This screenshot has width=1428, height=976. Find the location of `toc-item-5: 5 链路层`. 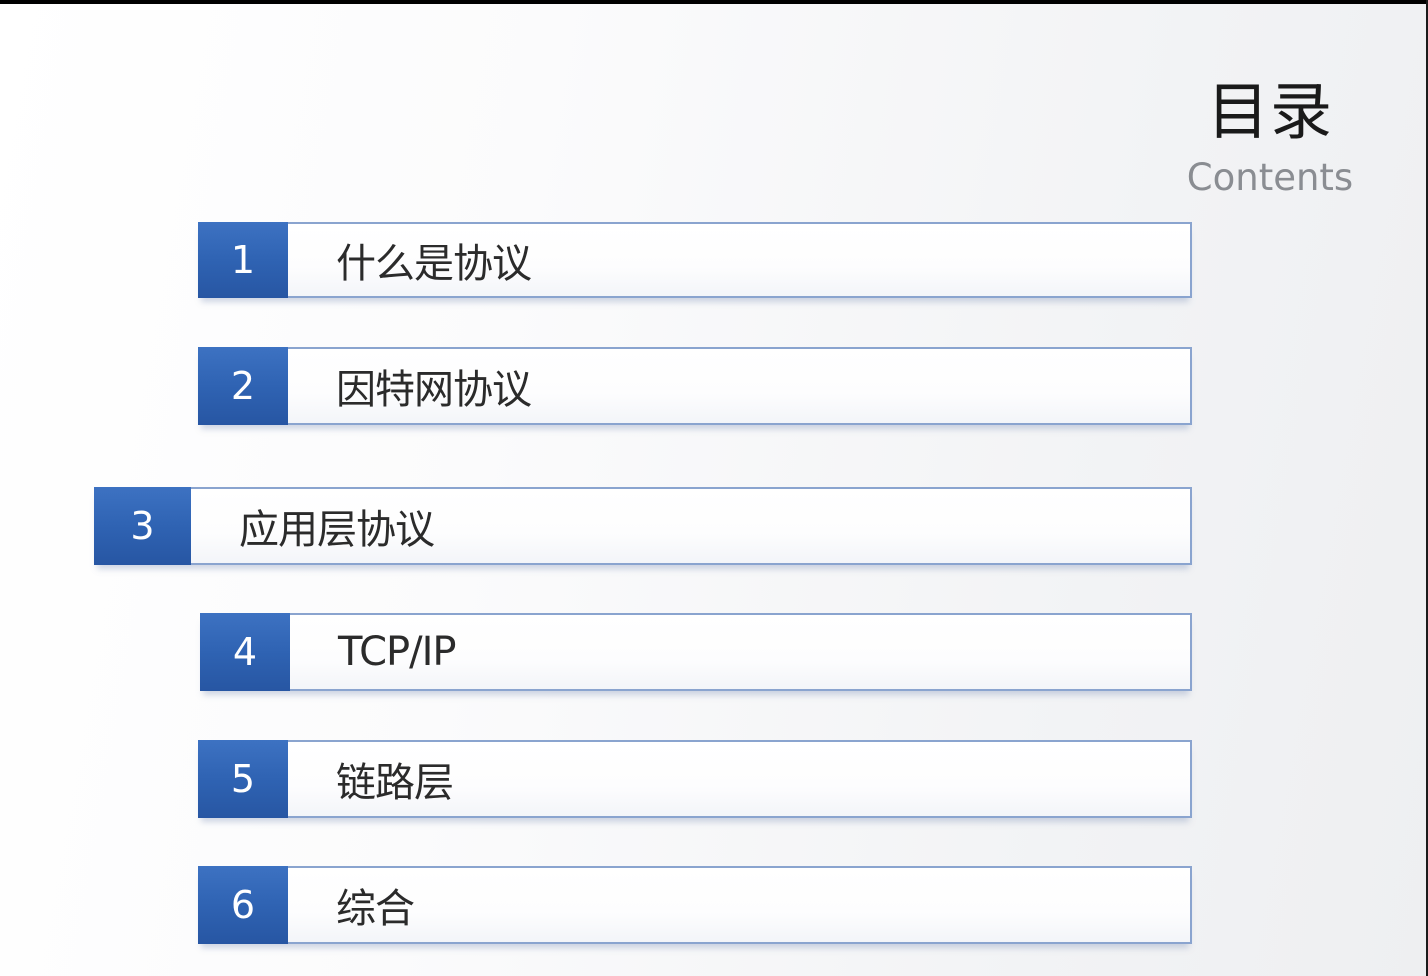

toc-item-5: 5 链路层 is located at coordinates (695, 779).